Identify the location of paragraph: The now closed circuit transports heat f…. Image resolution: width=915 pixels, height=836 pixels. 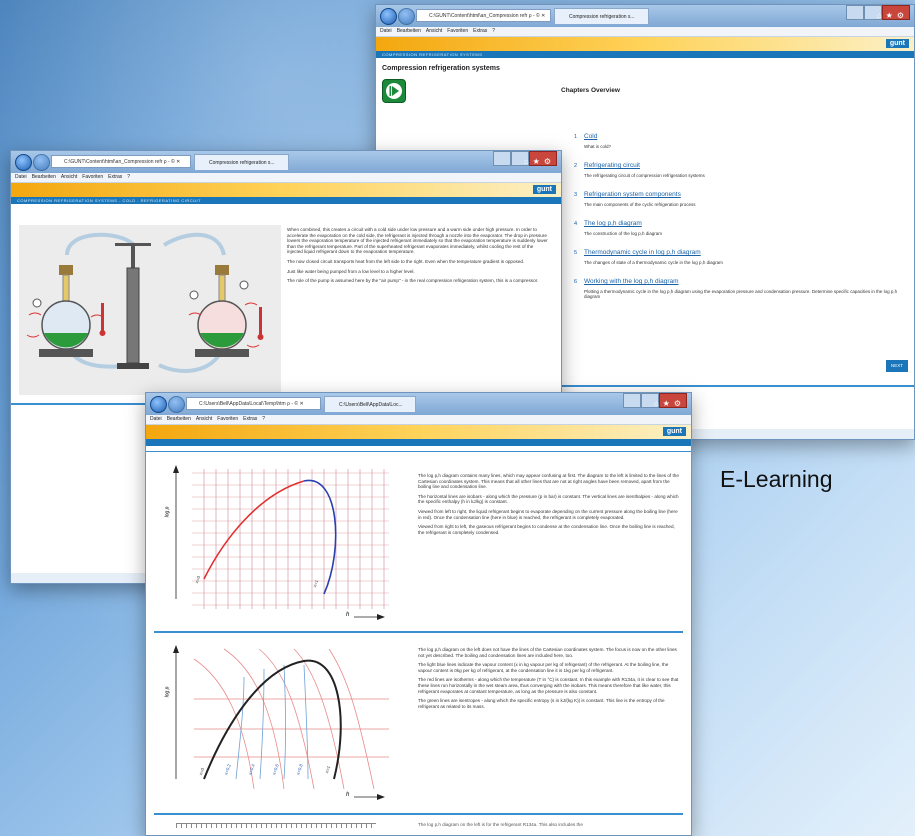
(406, 261).